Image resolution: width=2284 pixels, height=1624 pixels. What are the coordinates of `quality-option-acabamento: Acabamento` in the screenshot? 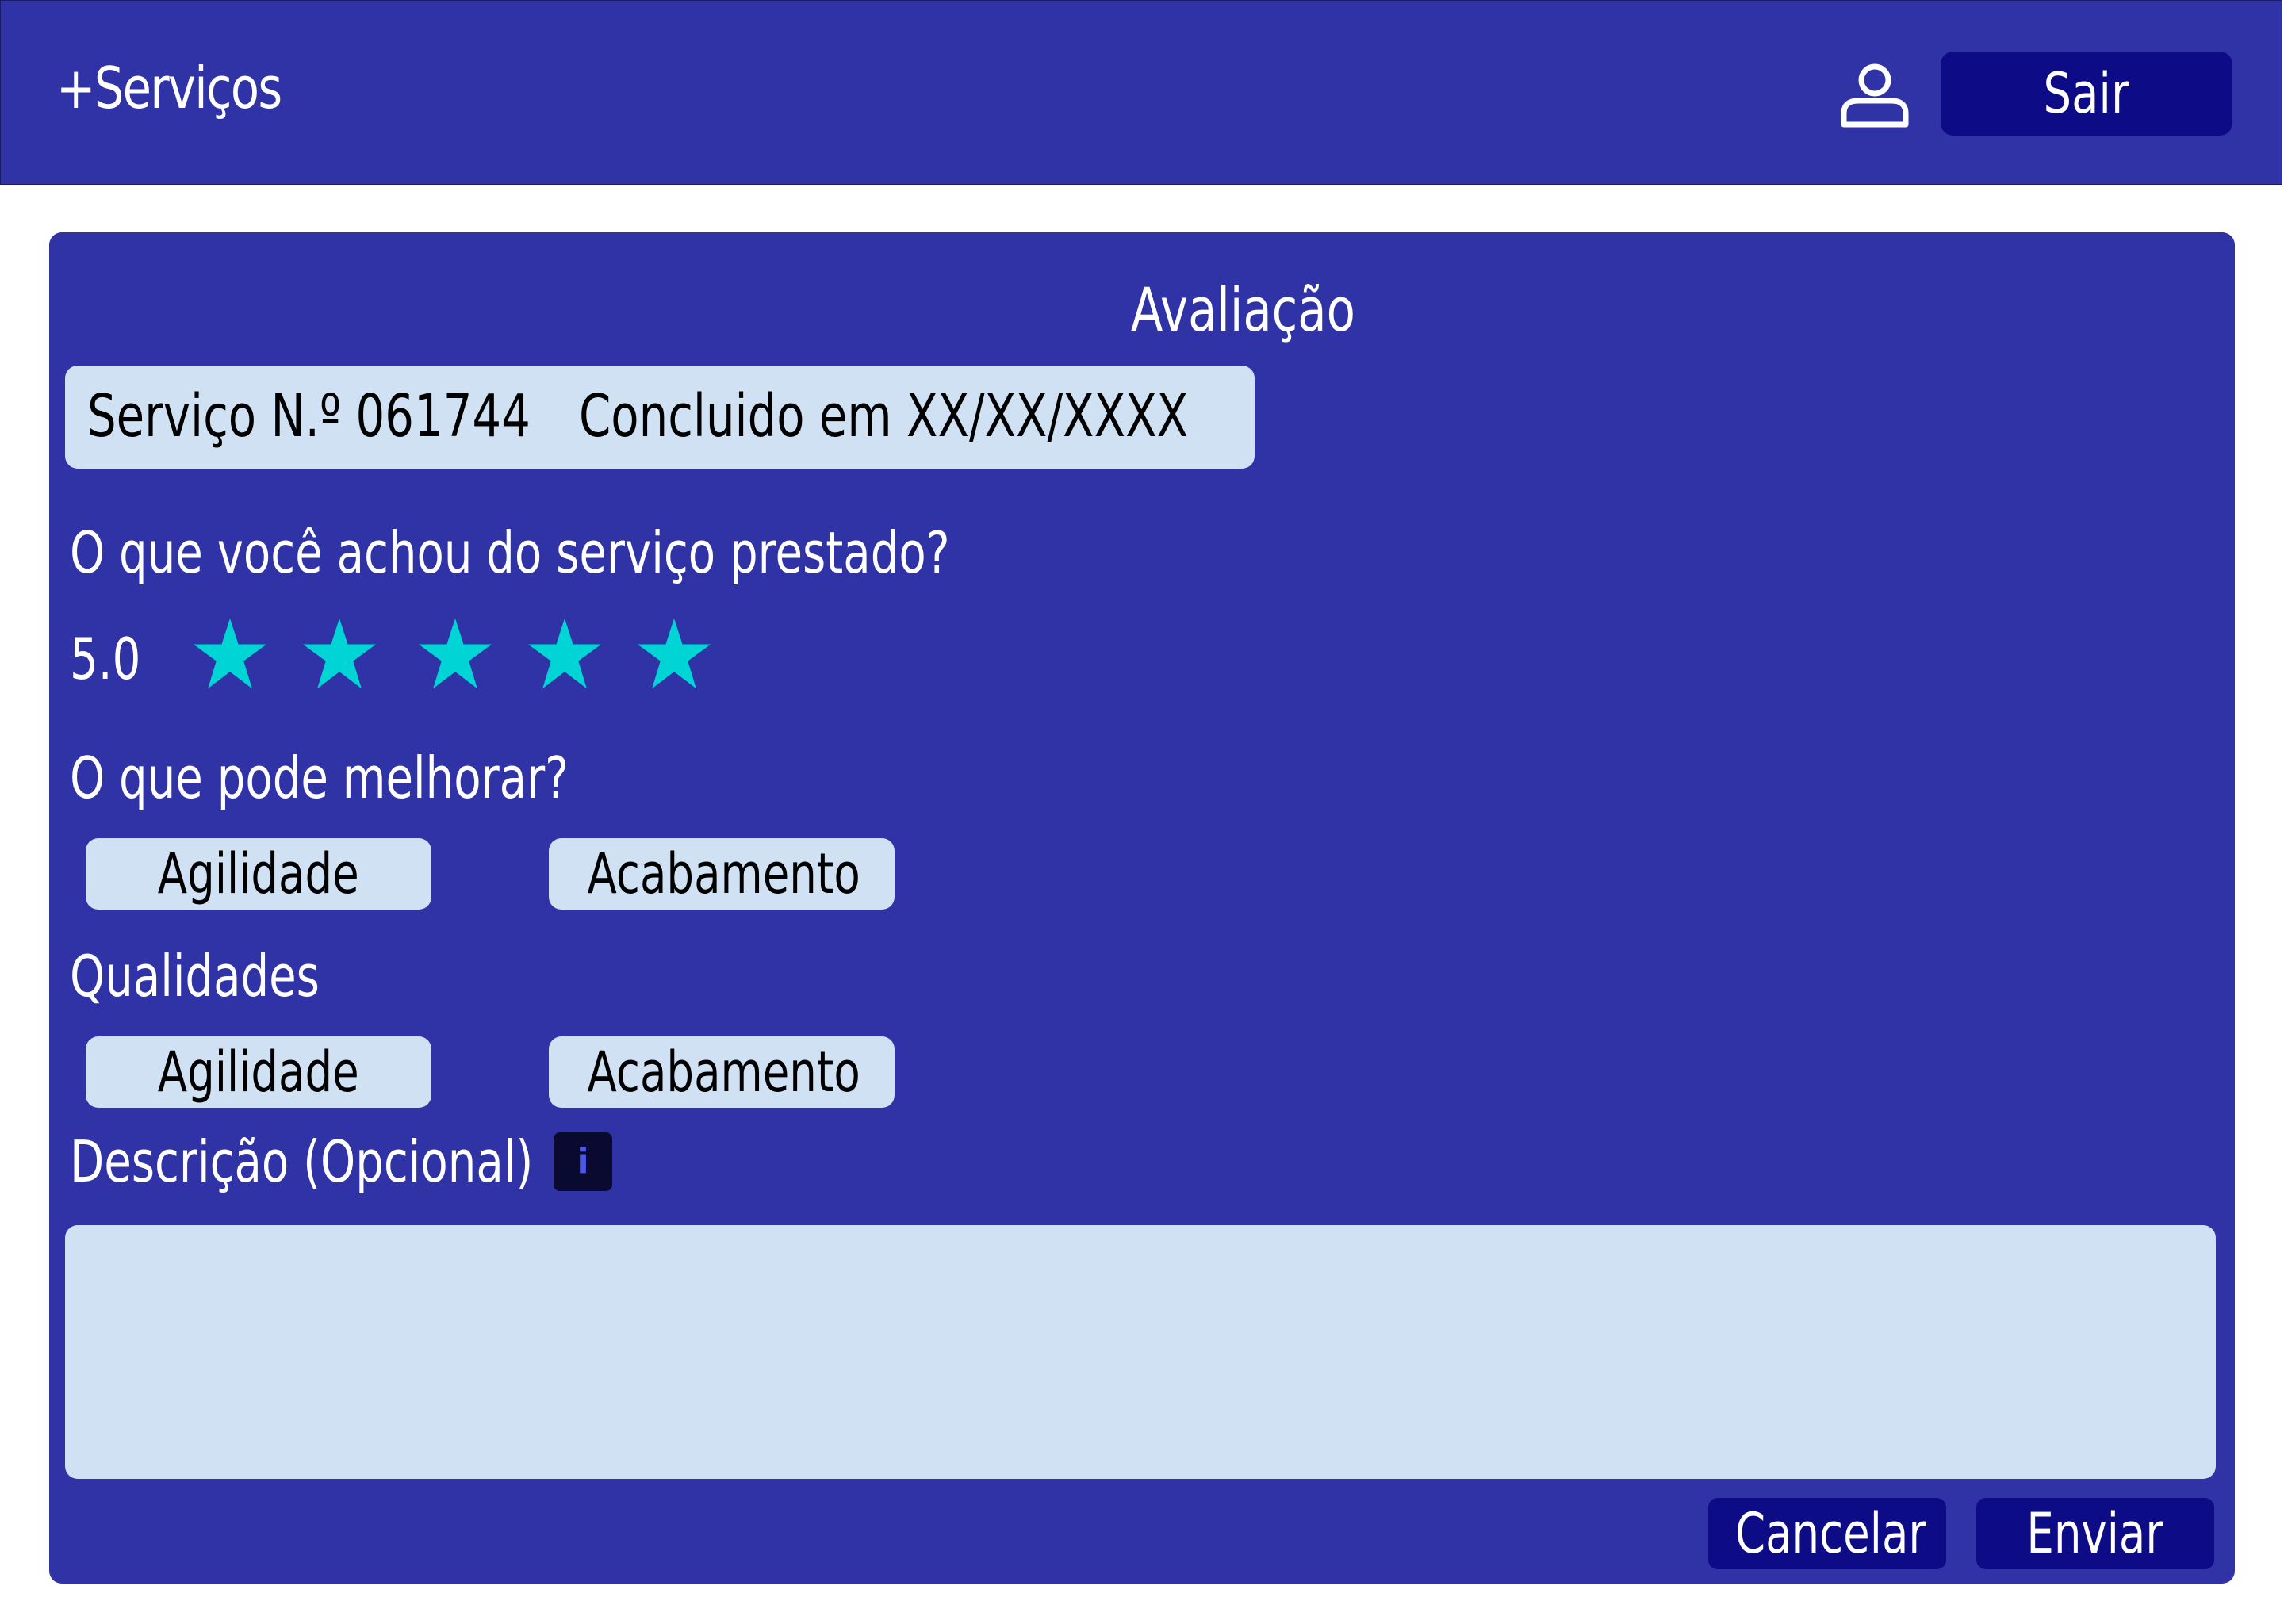 It's located at (722, 1072).